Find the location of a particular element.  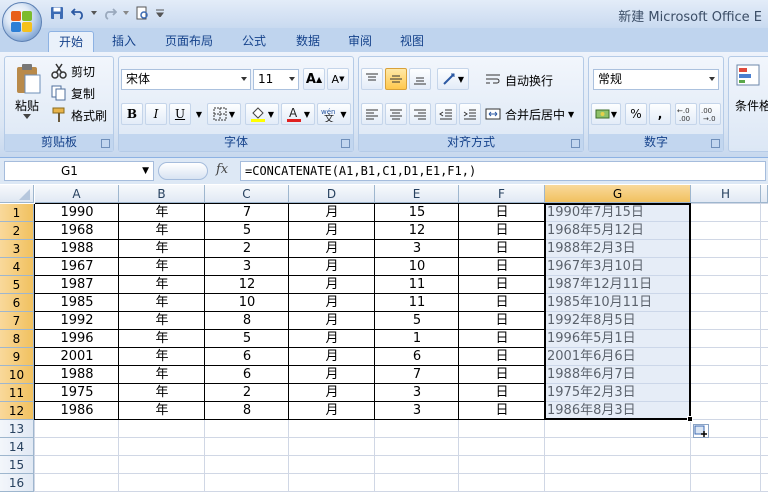

cell-e12: 3 is located at coordinates (417, 411).